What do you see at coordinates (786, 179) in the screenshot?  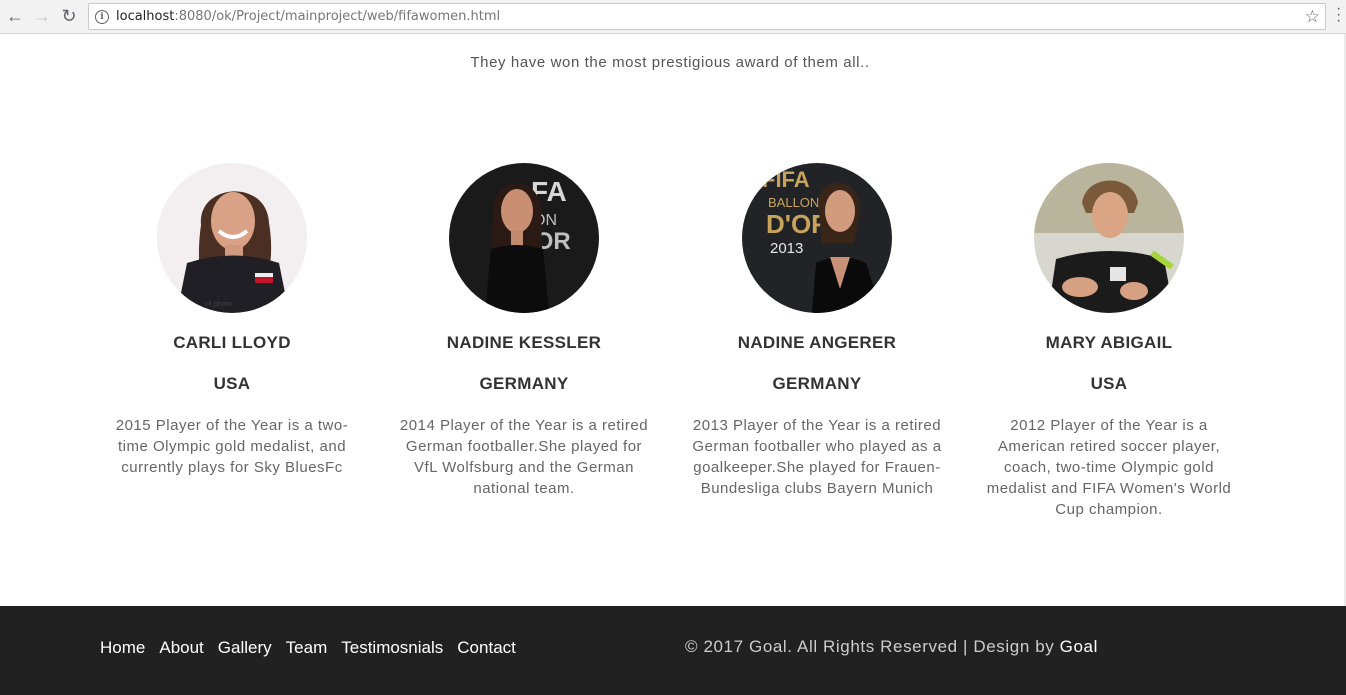 I see `svg-text: FIFA` at bounding box center [786, 179].